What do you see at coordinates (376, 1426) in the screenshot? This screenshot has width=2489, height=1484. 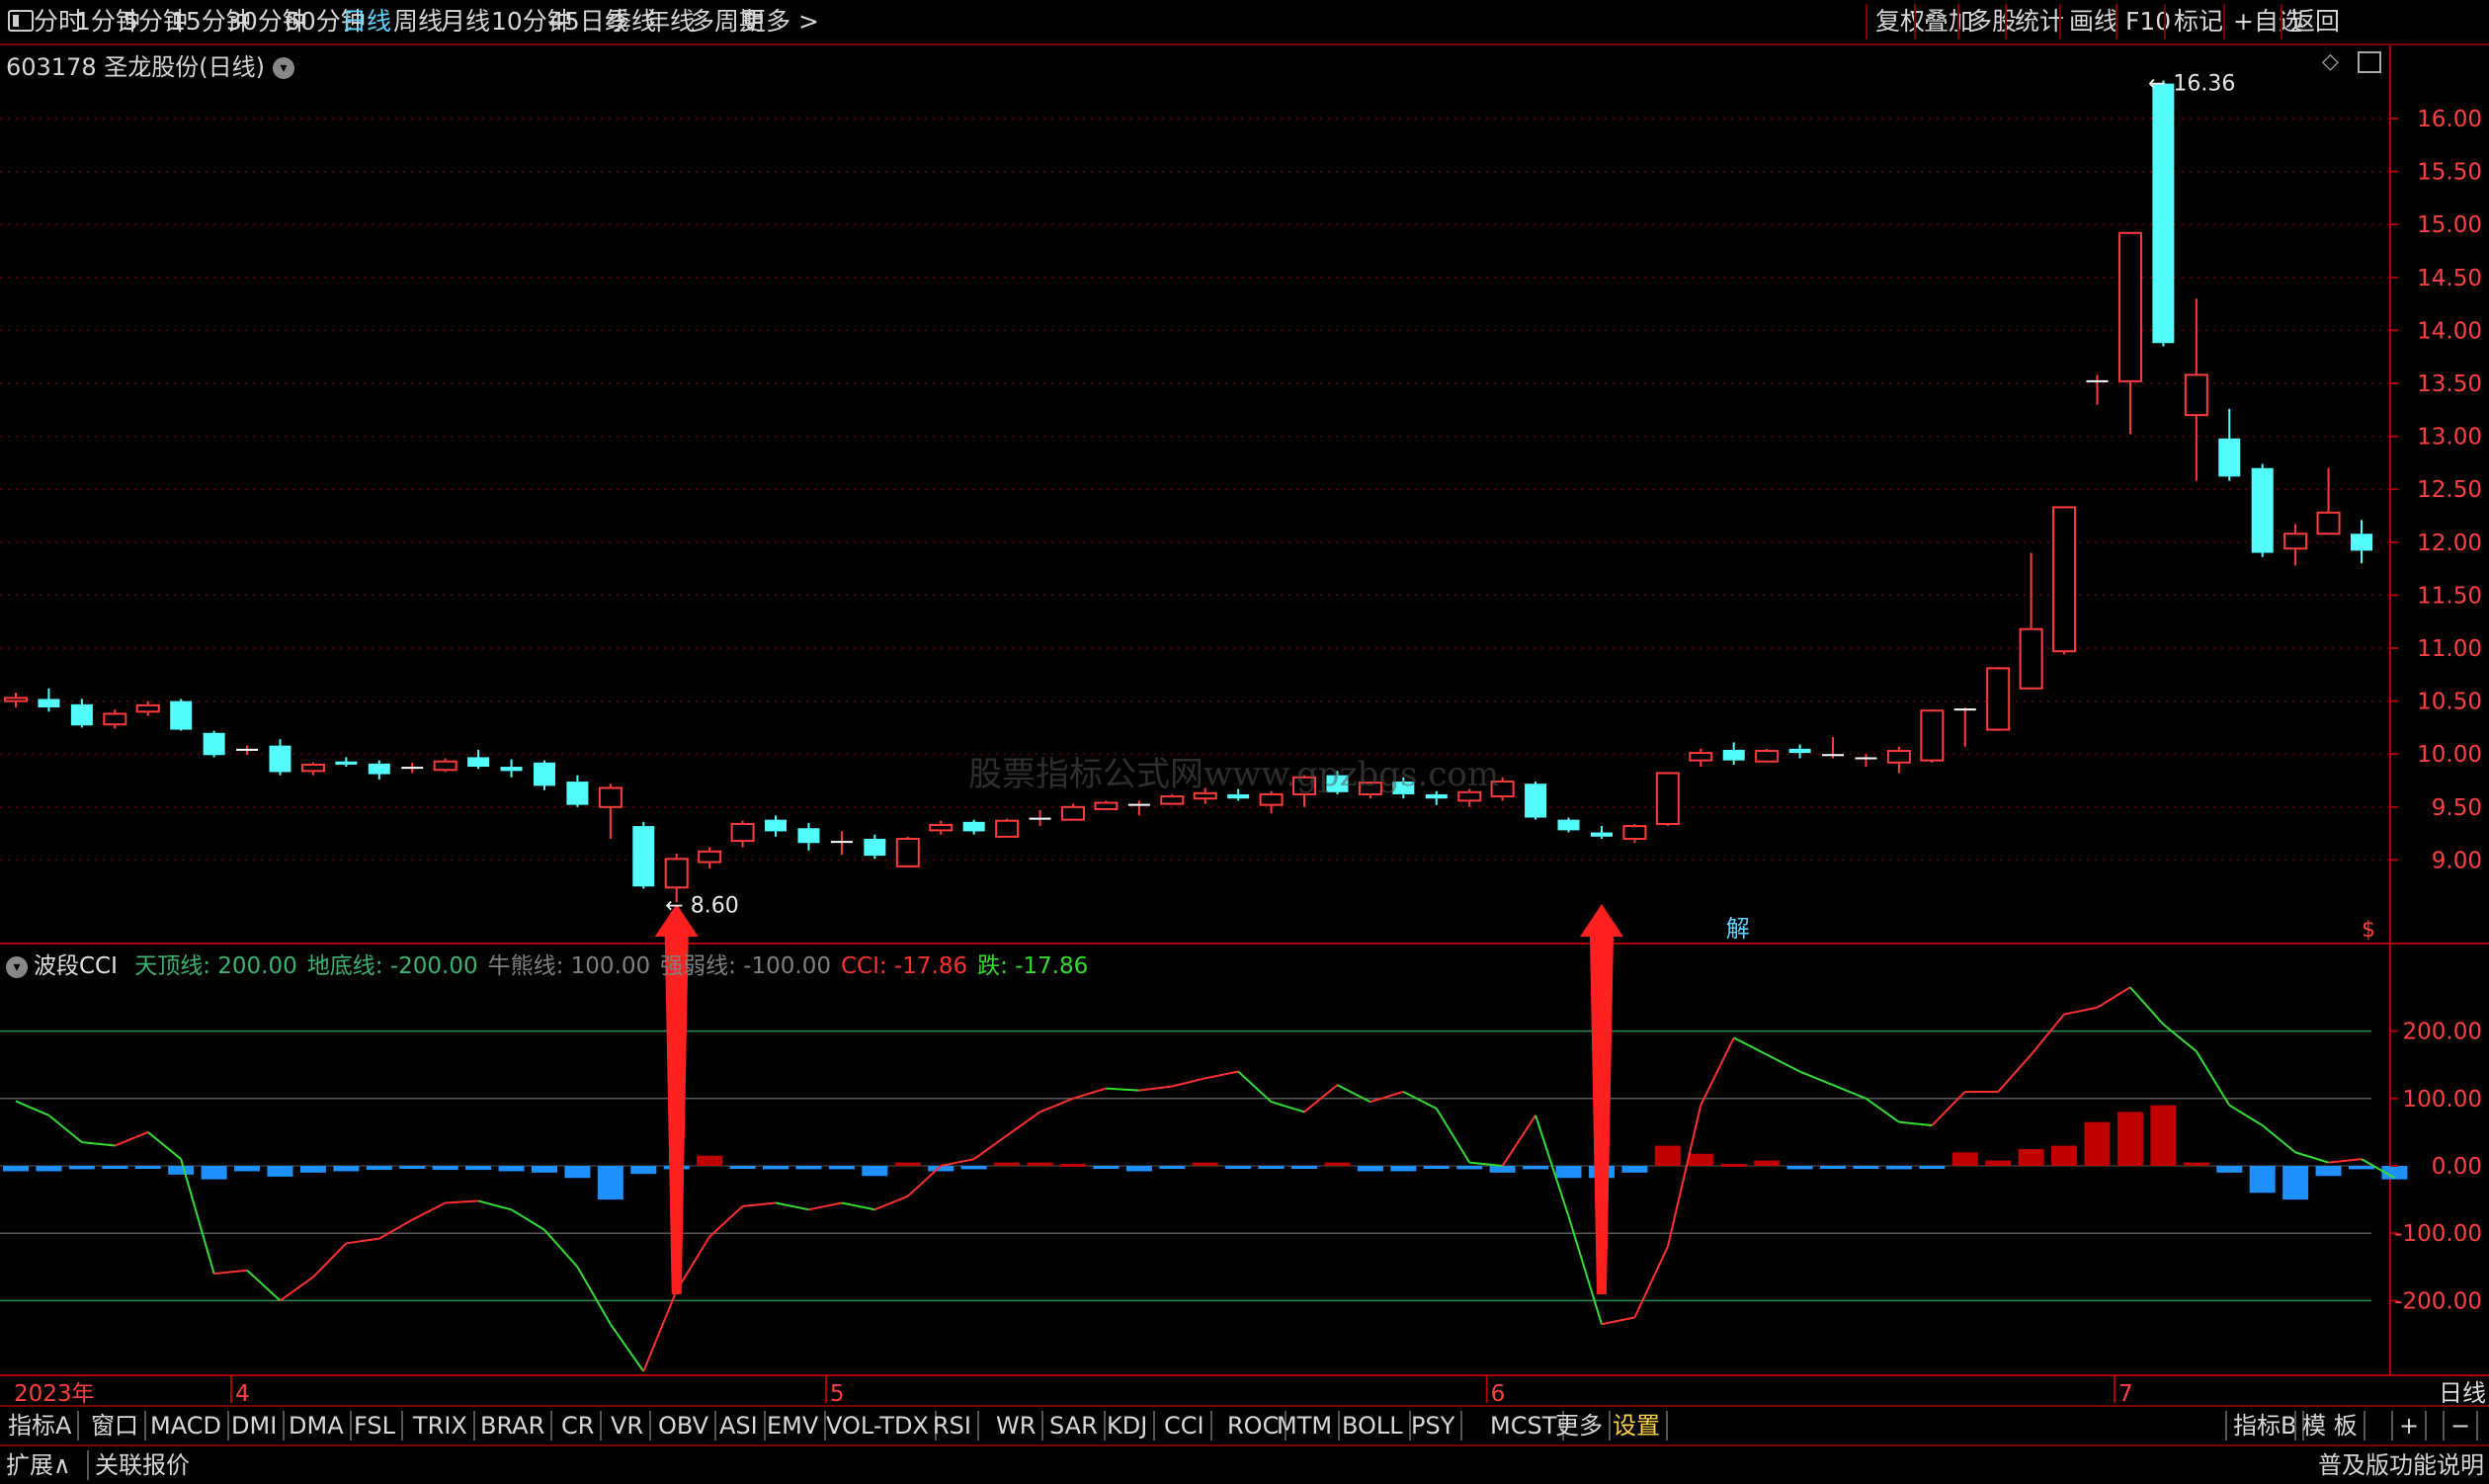 I see `indicator-tab: FSL` at bounding box center [376, 1426].